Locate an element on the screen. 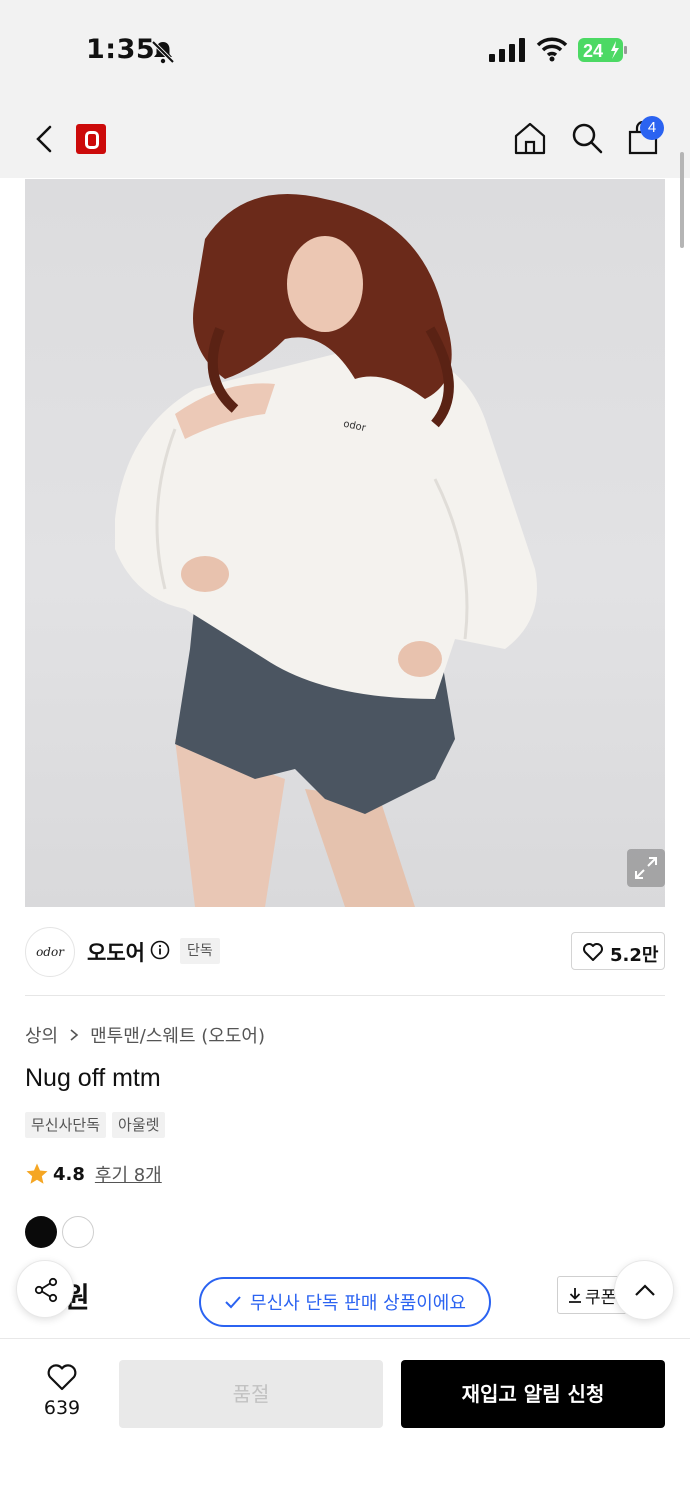 This screenshot has width=690, height=1500. product-title: Nug off mtm is located at coordinates (93, 1078).